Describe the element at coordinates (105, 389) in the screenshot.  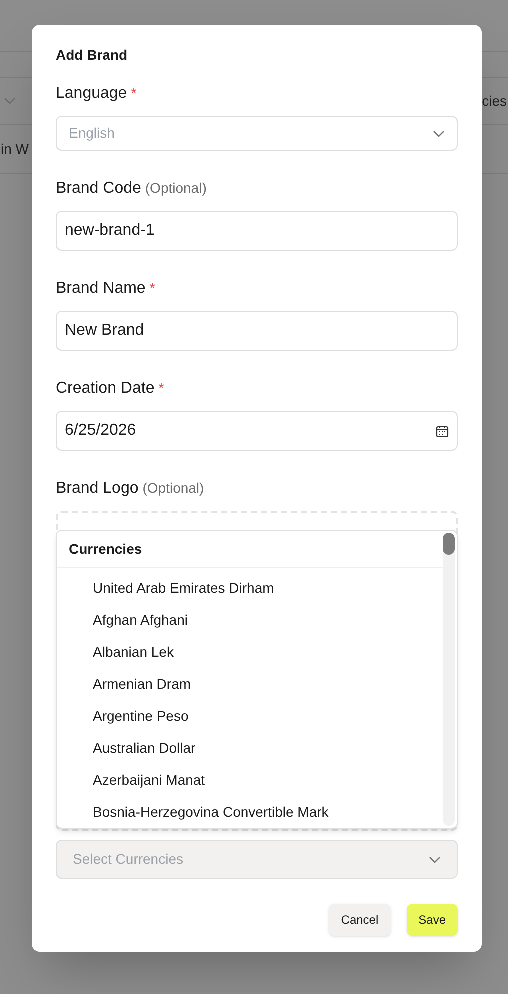
I see `field-label: Creation Date` at that location.